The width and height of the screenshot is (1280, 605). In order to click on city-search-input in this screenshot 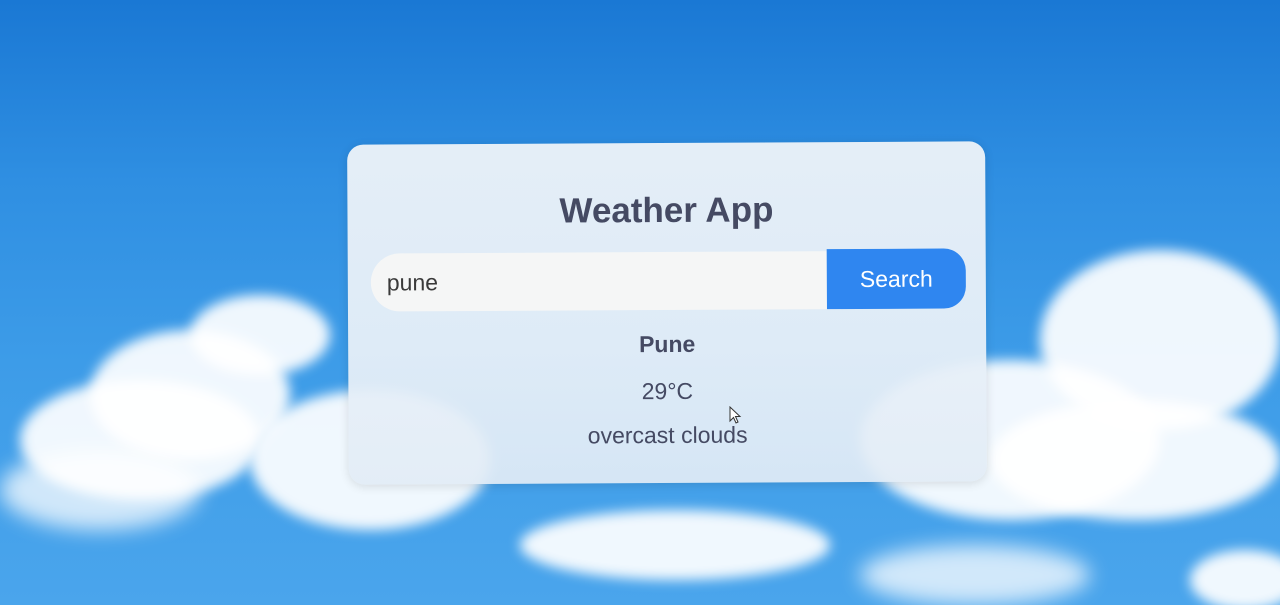, I will do `click(605, 281)`.